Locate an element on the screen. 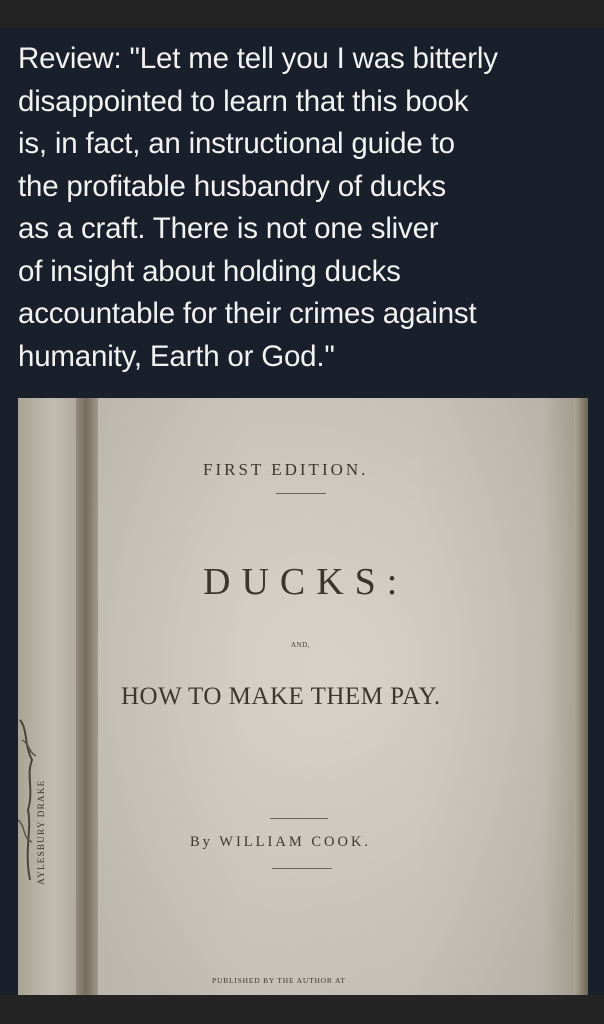 This screenshot has width=604, height=1024. book-subtitle: HOW TO MAKE THEM PAY. is located at coordinates (281, 696).